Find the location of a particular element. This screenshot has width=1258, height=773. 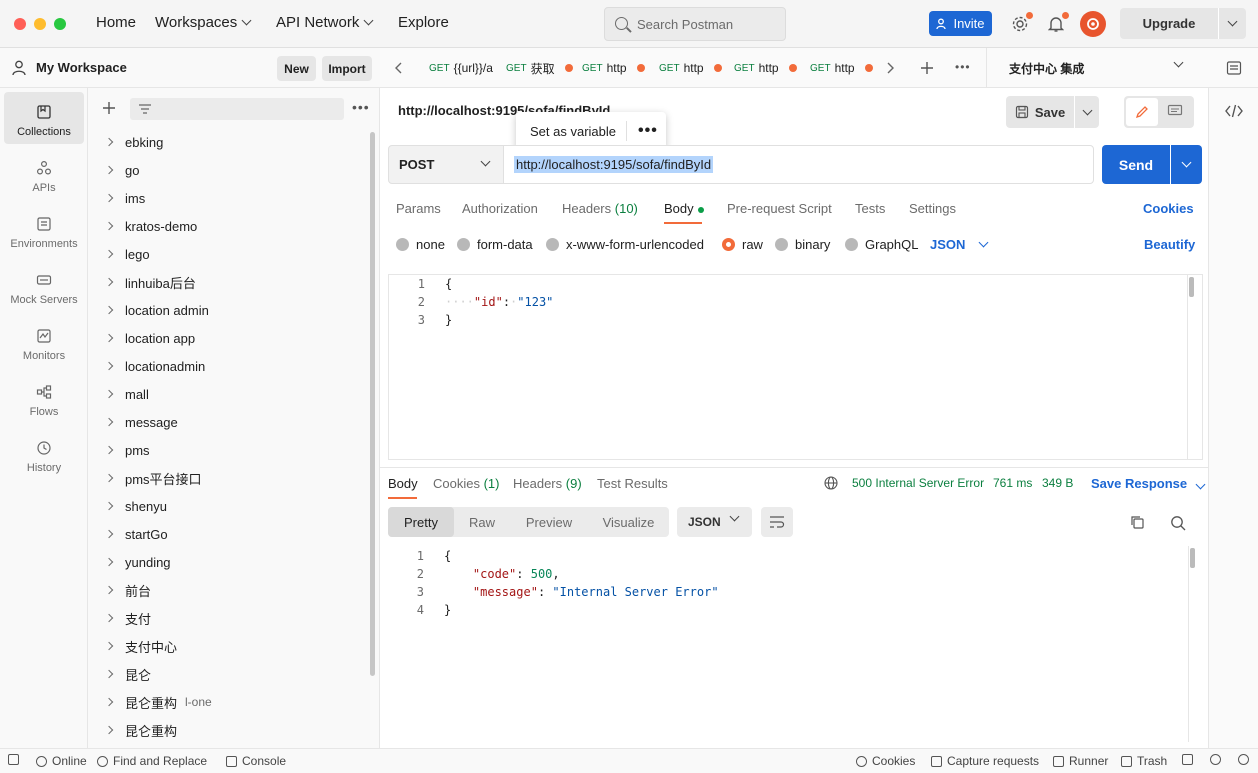

toggle-sidebar-button is located at coordinates (13, 759).